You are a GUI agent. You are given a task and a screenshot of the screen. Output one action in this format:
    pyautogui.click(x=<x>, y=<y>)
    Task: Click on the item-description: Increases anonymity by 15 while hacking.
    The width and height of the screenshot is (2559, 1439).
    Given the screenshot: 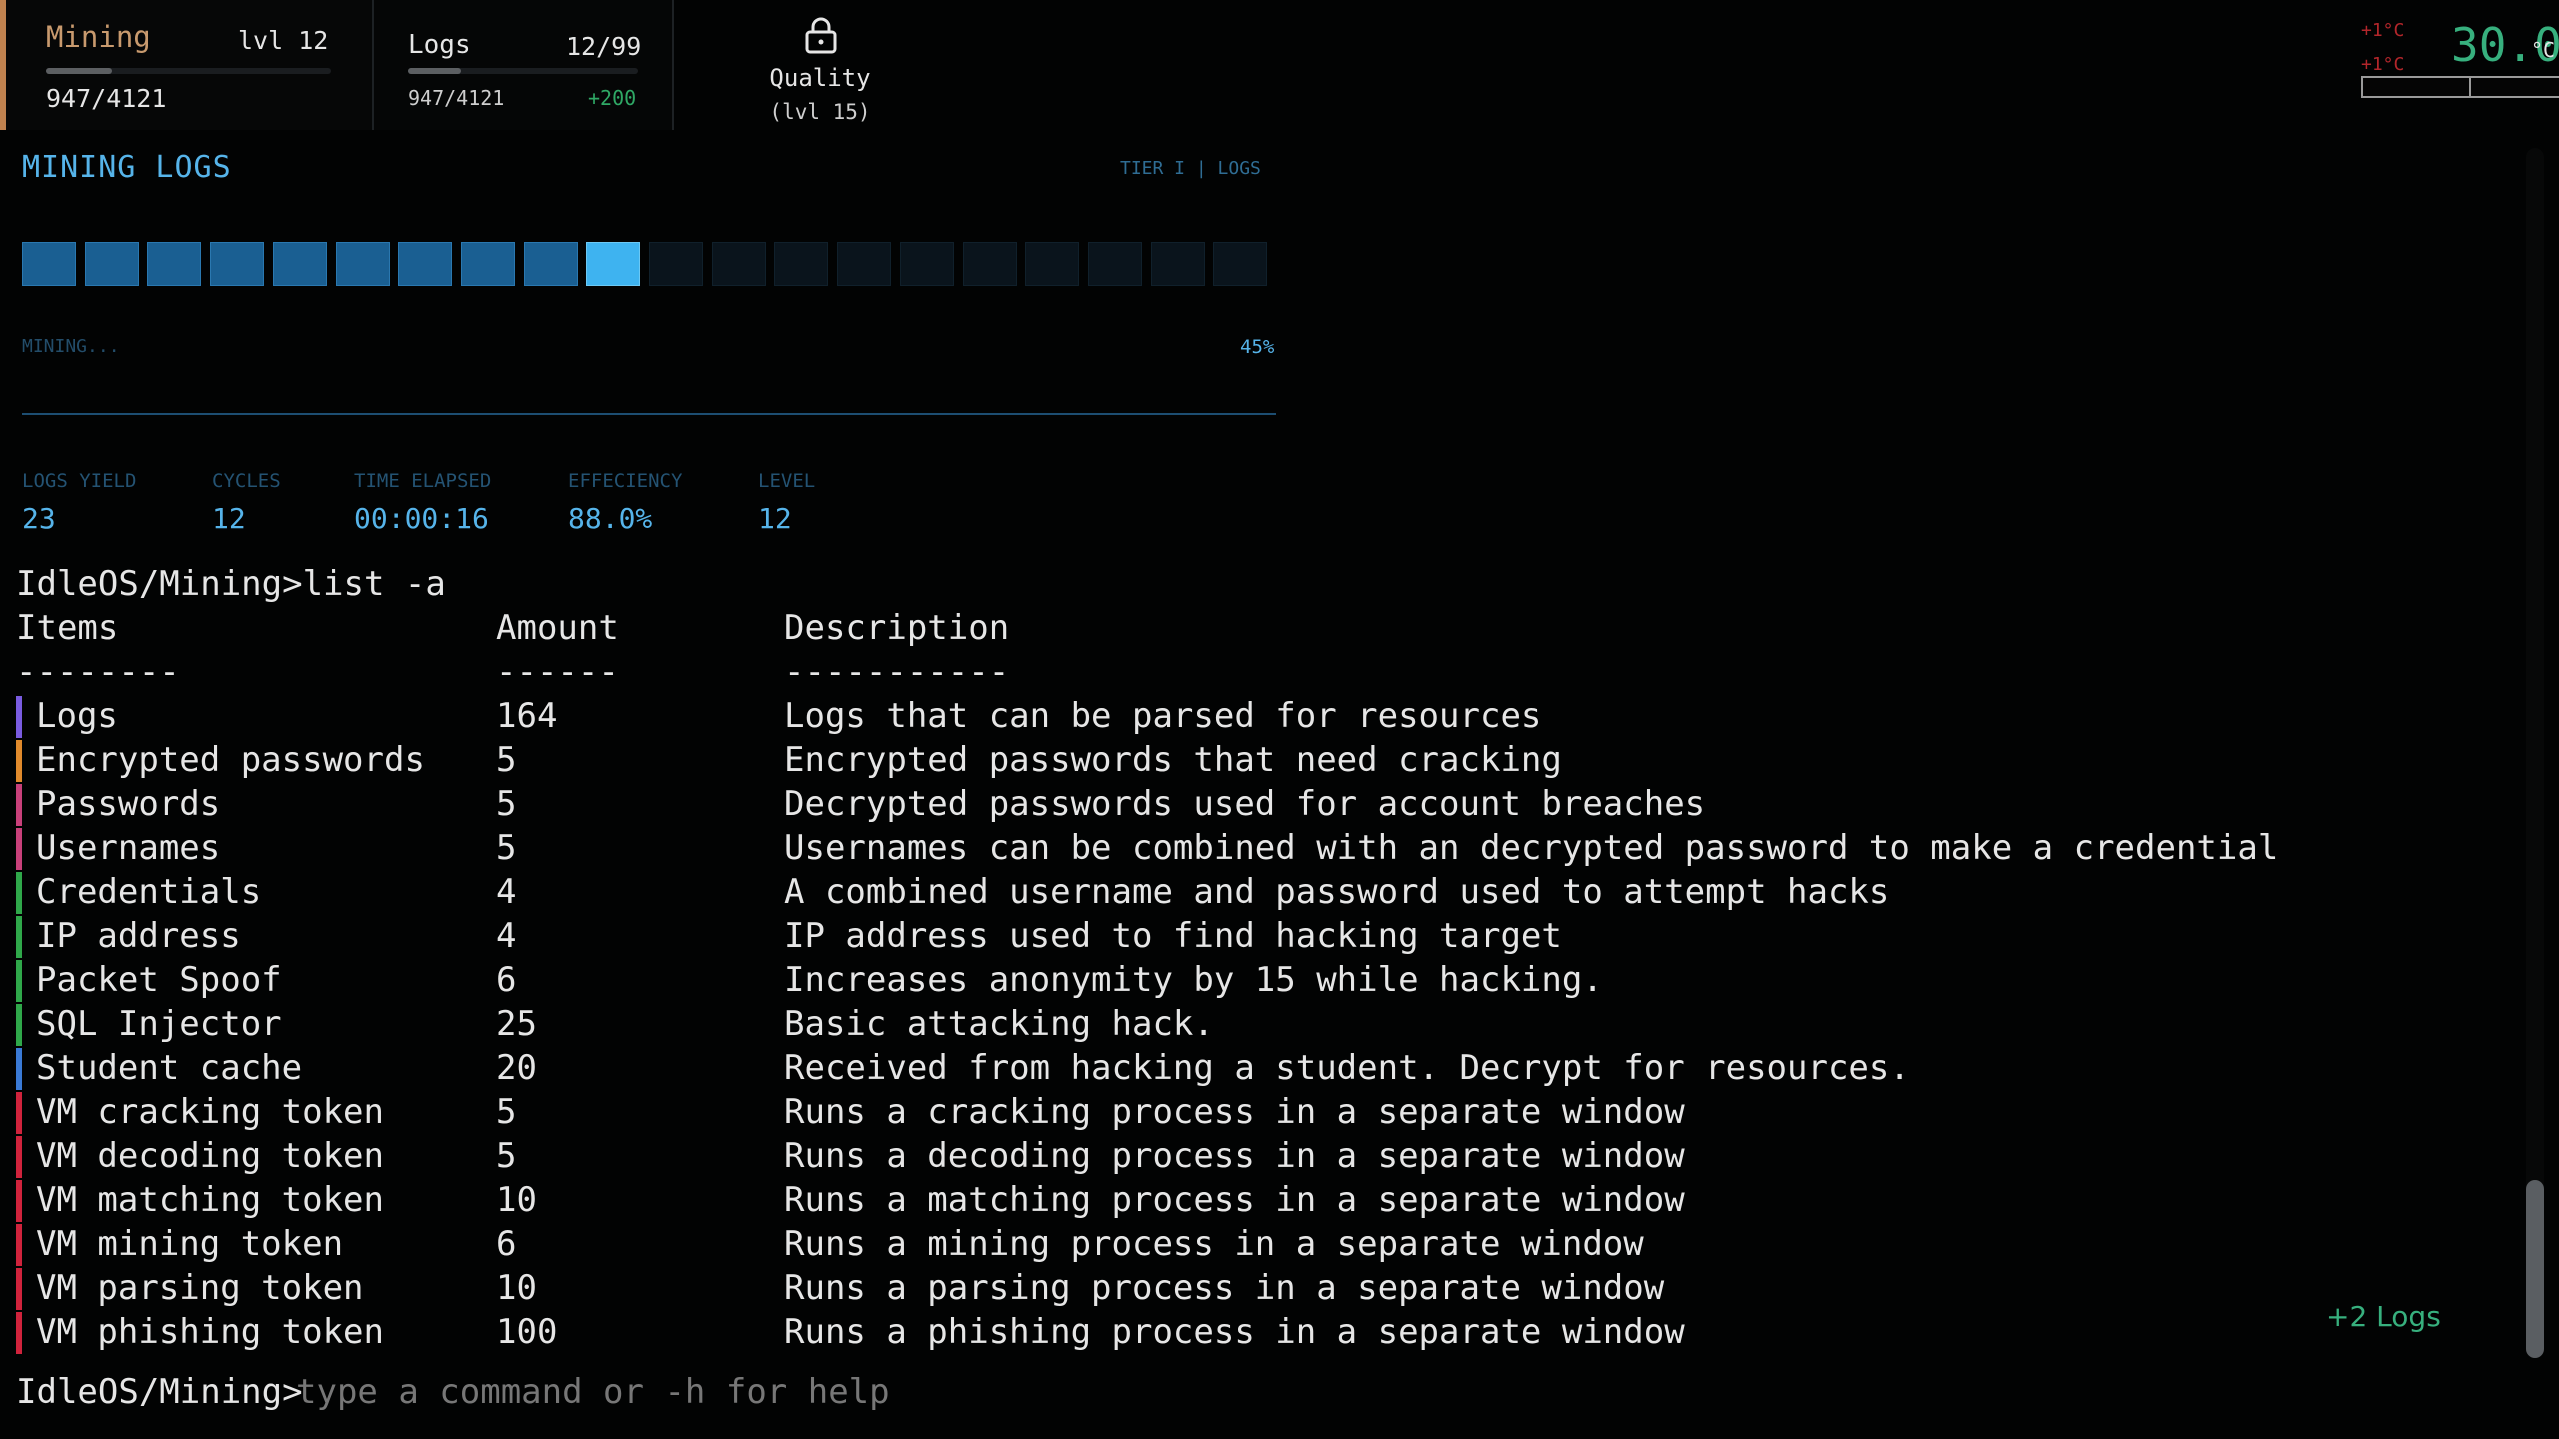 What is the action you would take?
    pyautogui.click(x=1193, y=980)
    